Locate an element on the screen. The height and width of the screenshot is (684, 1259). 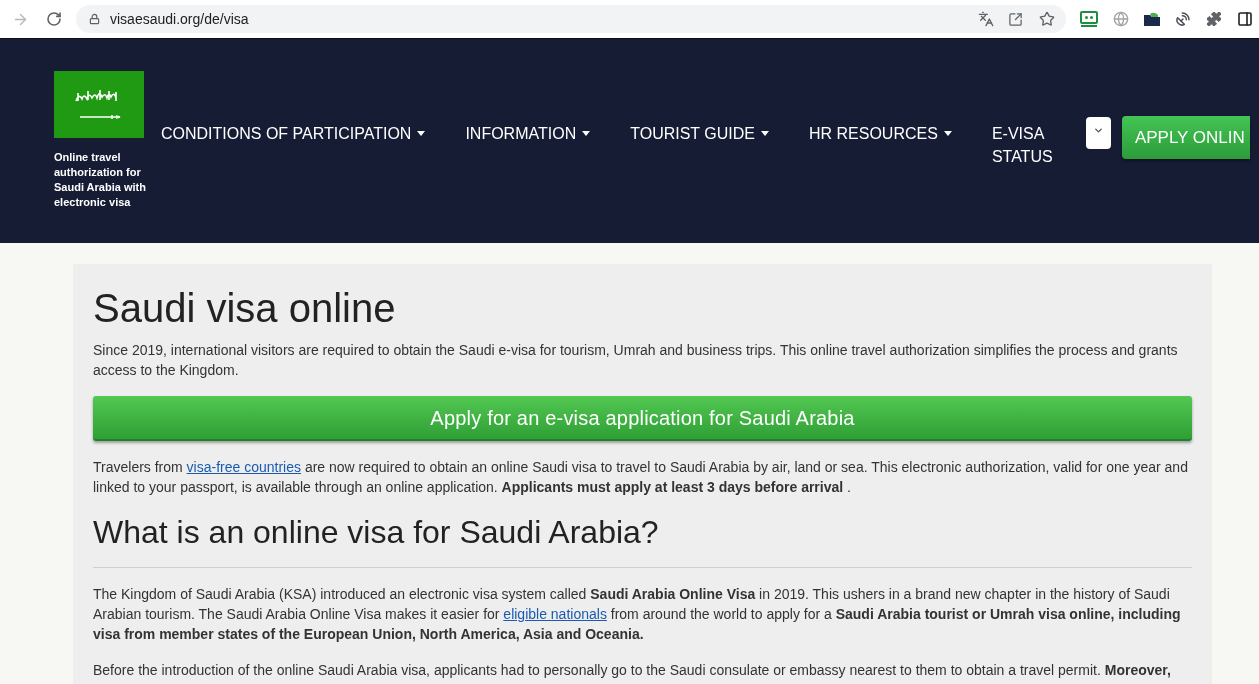
paragraph: Since 2019, international visitors are required to obtain the Saudi e-visa for tourism, Umrah and business trips. This online travel authorization simplifies the process and grants access to the Kingdom. is located at coordinates (636, 360).